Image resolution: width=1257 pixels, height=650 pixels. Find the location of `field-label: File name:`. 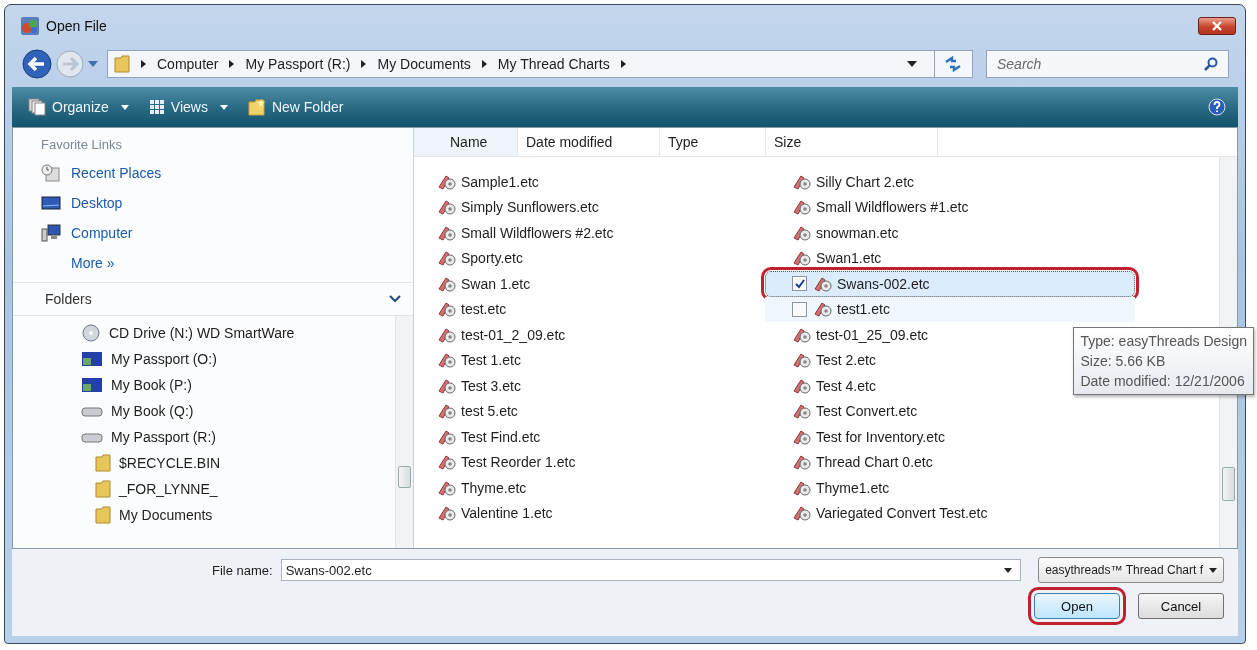

field-label: File name: is located at coordinates (242, 570).